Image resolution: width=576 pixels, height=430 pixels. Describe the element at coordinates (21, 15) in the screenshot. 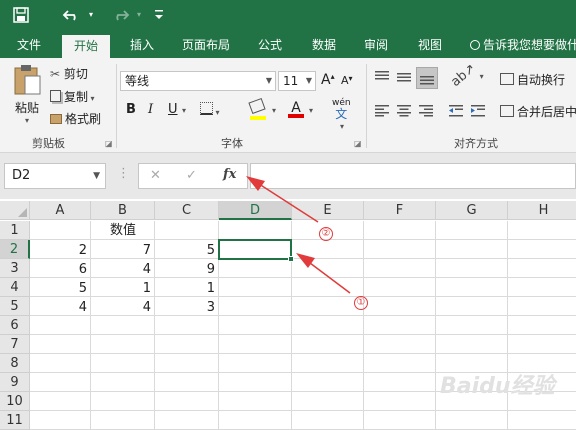

I see `save-icon` at that location.